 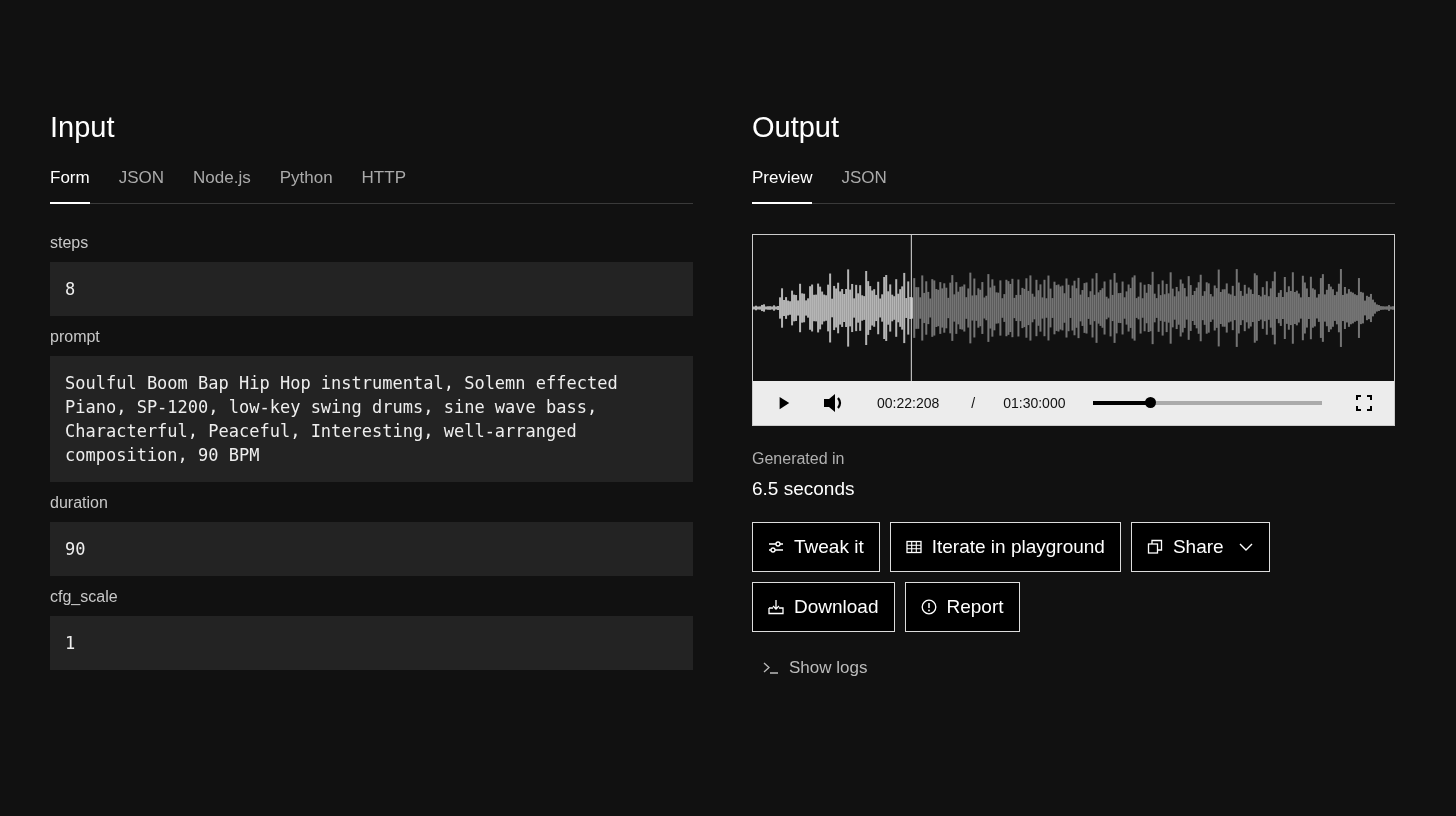 I want to click on total-time: 01:30:000, so click(x=1034, y=403).